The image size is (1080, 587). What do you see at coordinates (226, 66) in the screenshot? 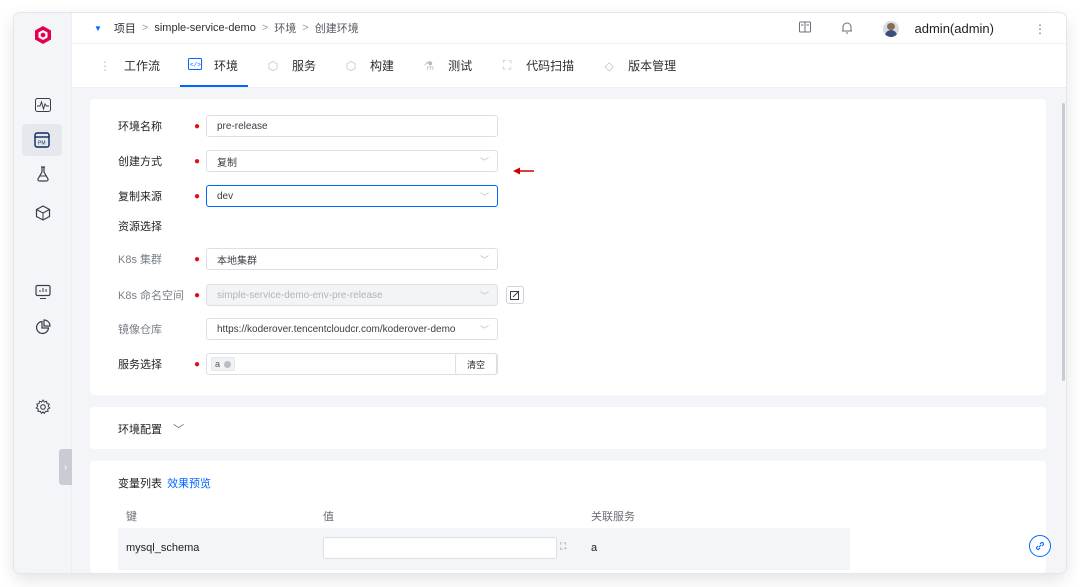
I see `tab-label: 环境` at bounding box center [226, 66].